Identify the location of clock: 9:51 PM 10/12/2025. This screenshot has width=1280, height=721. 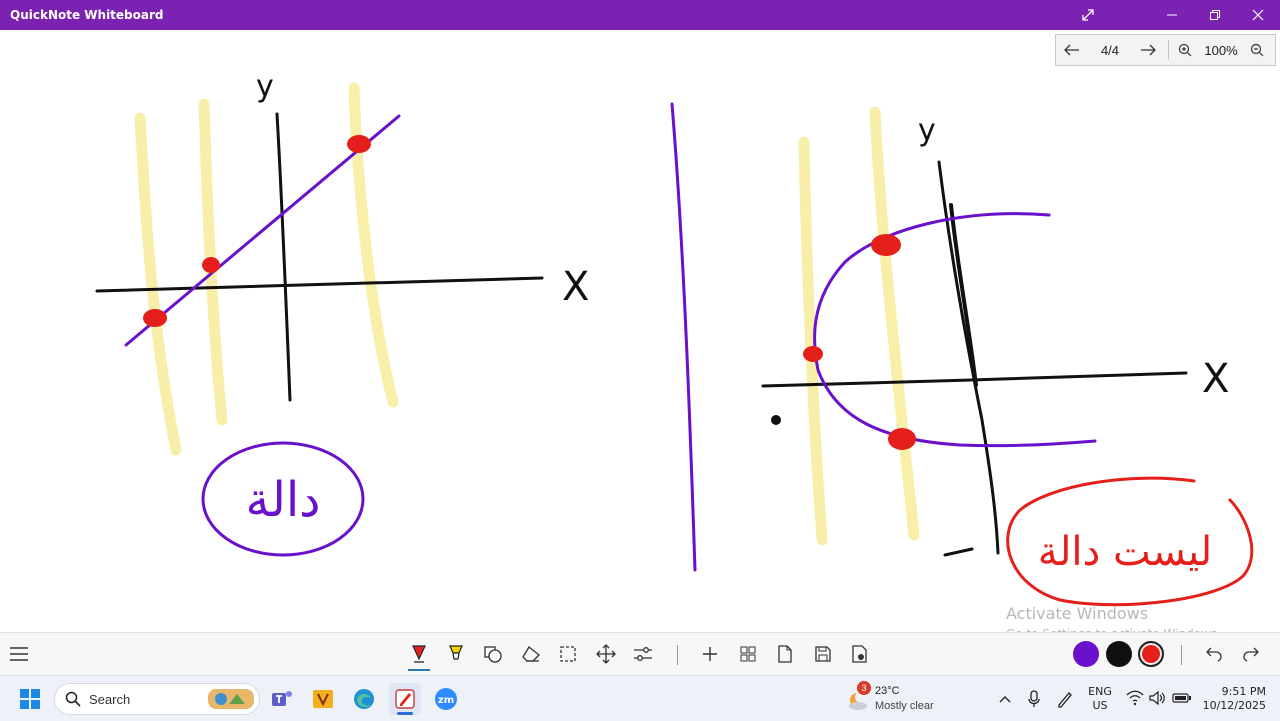
(1233, 699).